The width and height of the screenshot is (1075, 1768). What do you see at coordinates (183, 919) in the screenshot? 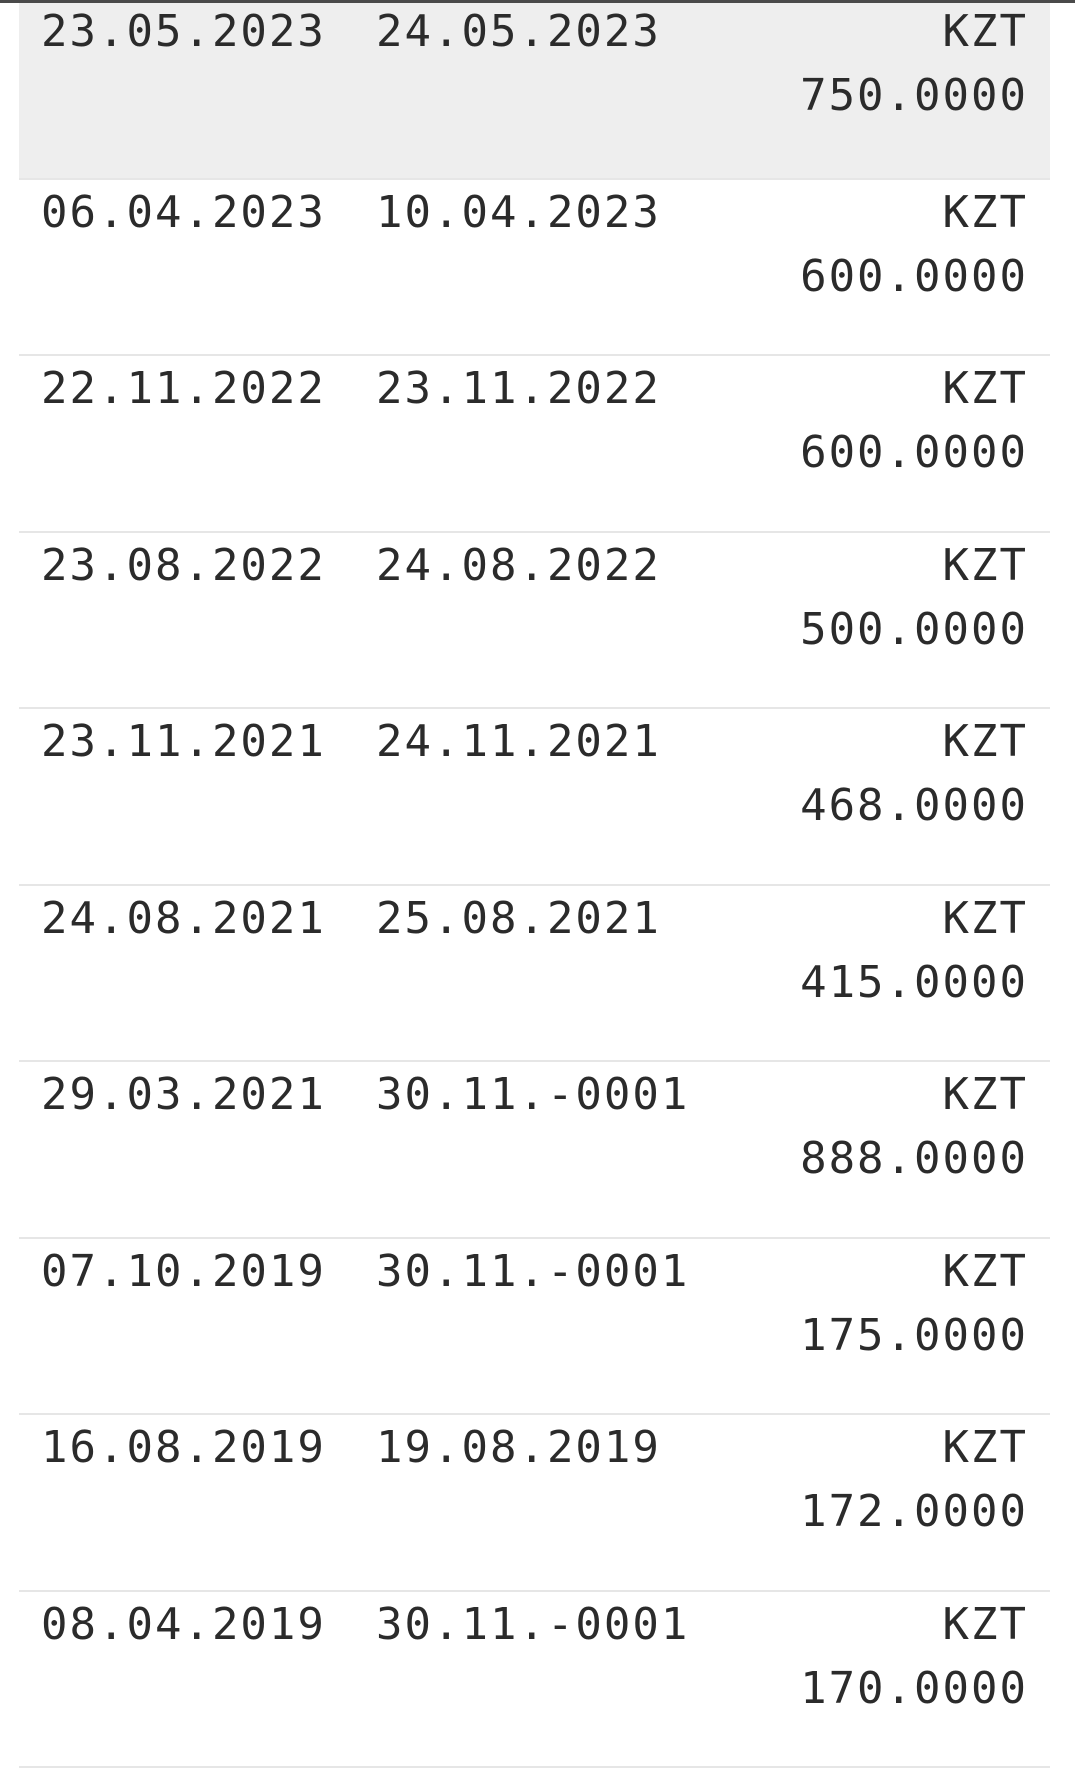
I see `date-cell: 24.08.2021` at bounding box center [183, 919].